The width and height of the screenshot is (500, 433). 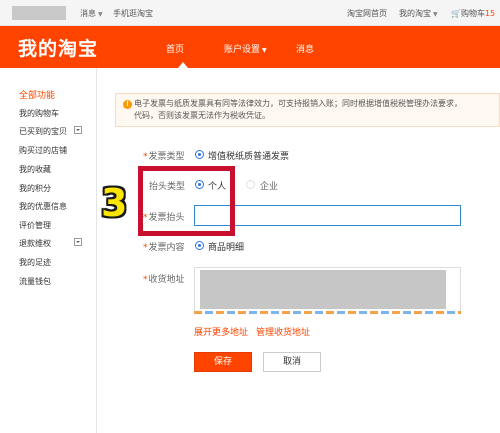 I want to click on invoice-type-option: 增值税纸质普通发票, so click(x=248, y=155).